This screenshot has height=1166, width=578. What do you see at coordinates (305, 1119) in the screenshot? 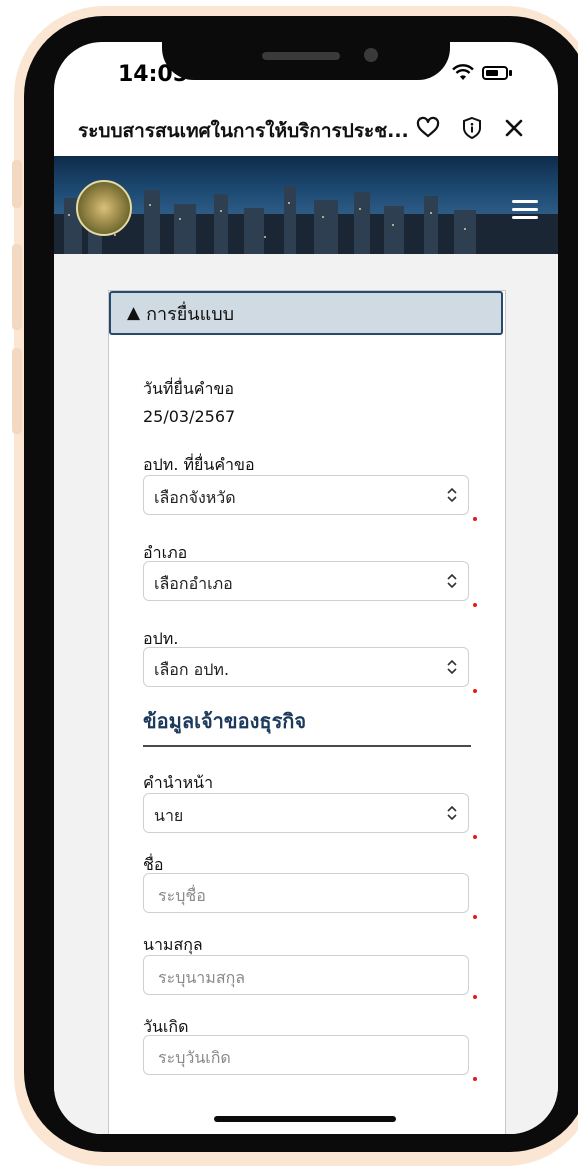
I see `home-indicator` at bounding box center [305, 1119].